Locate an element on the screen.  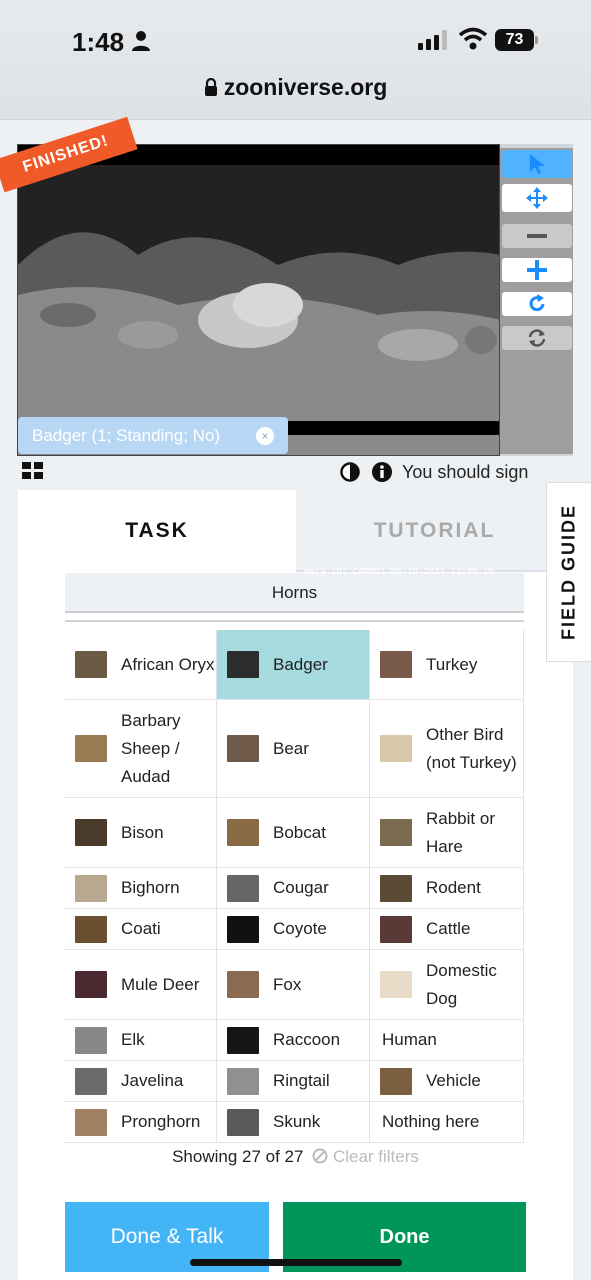
field-guide-tab: FIELD GUIDE is located at coordinates (568, 572).